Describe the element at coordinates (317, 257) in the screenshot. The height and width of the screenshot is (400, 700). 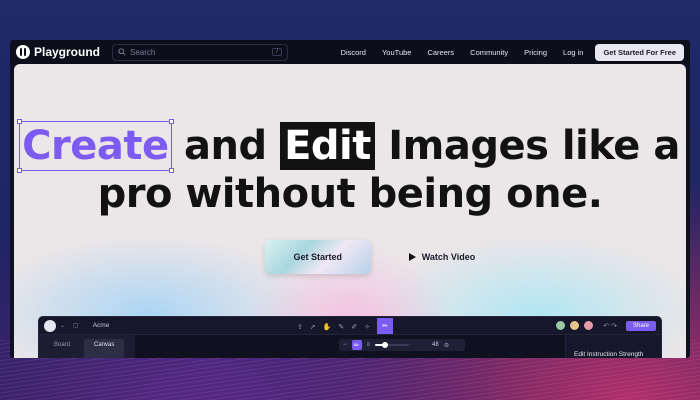
I see `get-started-button: Get Started` at that location.